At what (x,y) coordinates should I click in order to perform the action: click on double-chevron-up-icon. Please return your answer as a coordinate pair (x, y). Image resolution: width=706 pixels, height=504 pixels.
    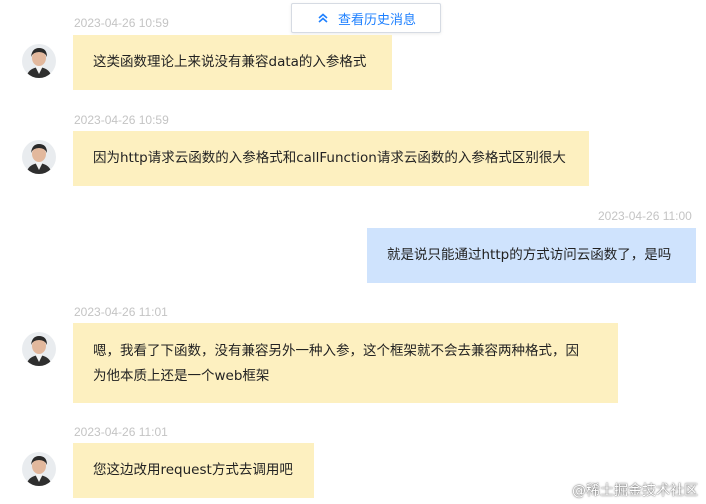
    Looking at the image, I should click on (323, 18).